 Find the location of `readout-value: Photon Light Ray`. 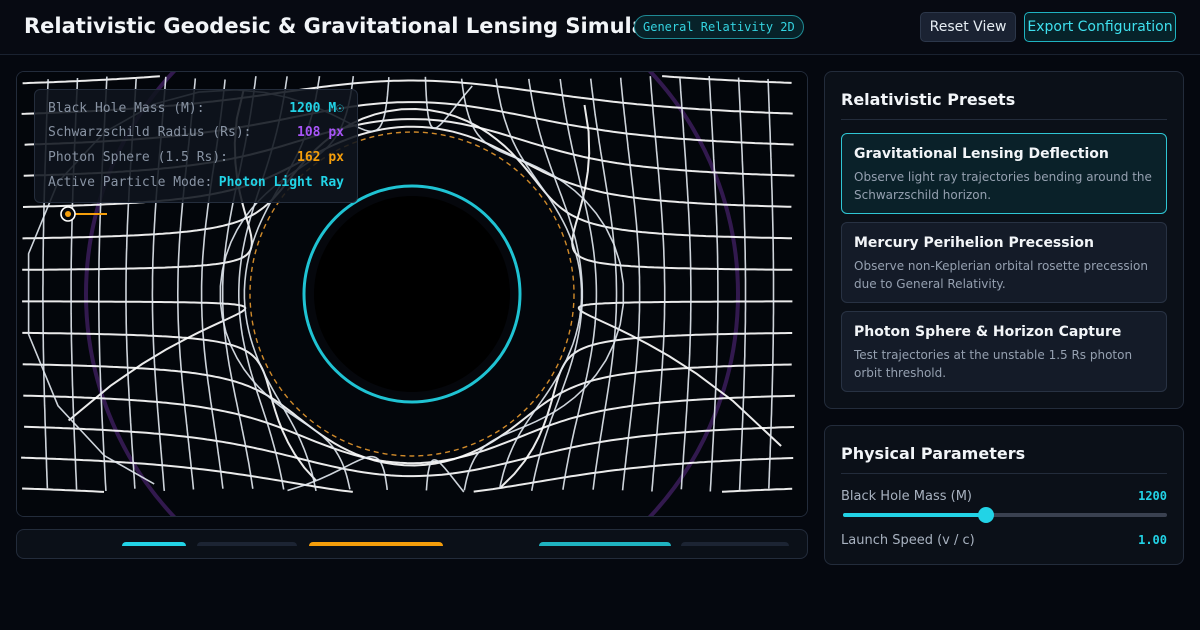

readout-value: Photon Light Ray is located at coordinates (281, 182).